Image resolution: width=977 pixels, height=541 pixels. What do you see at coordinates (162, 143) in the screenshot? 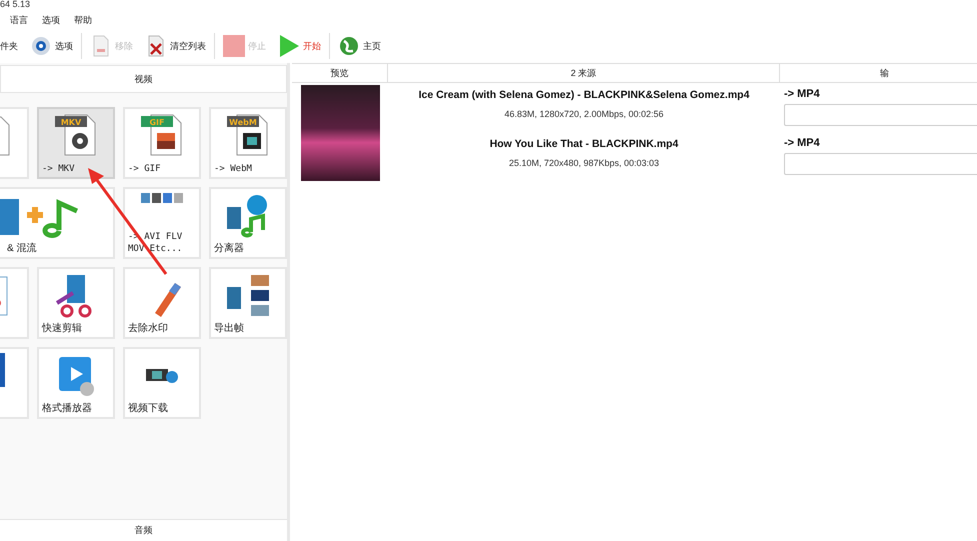
I see `tool-tile: GIF -> GIF` at bounding box center [162, 143].